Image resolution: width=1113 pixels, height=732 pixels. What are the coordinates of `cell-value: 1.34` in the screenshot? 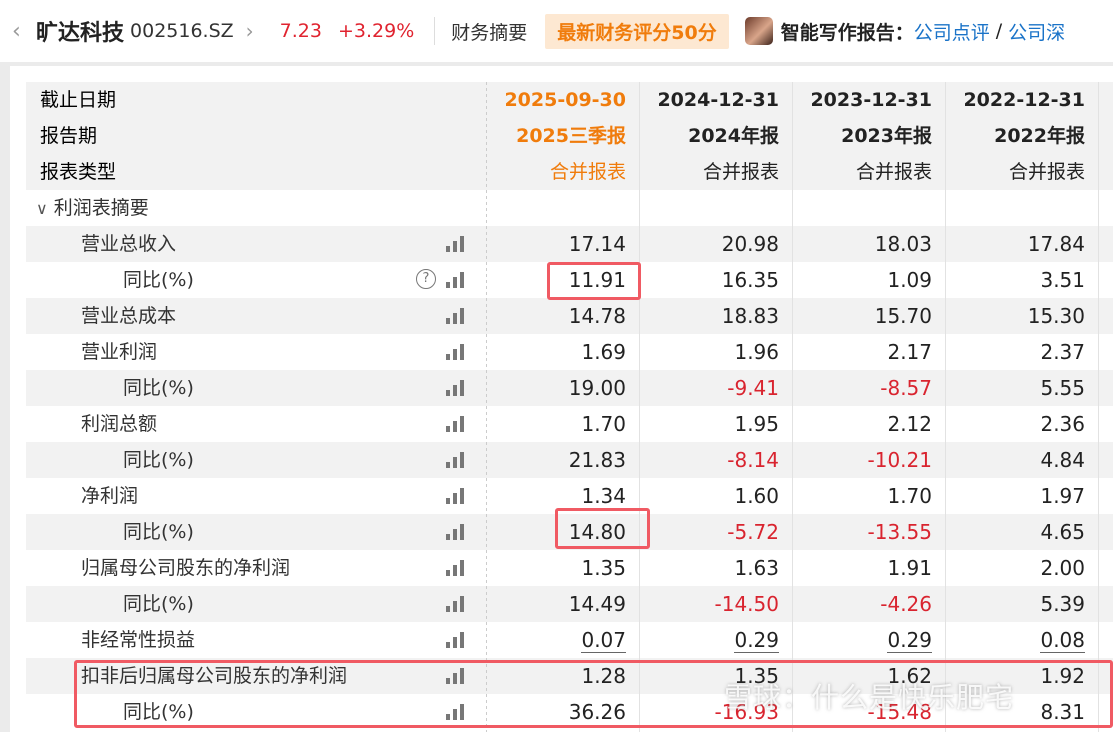 It's located at (603, 496).